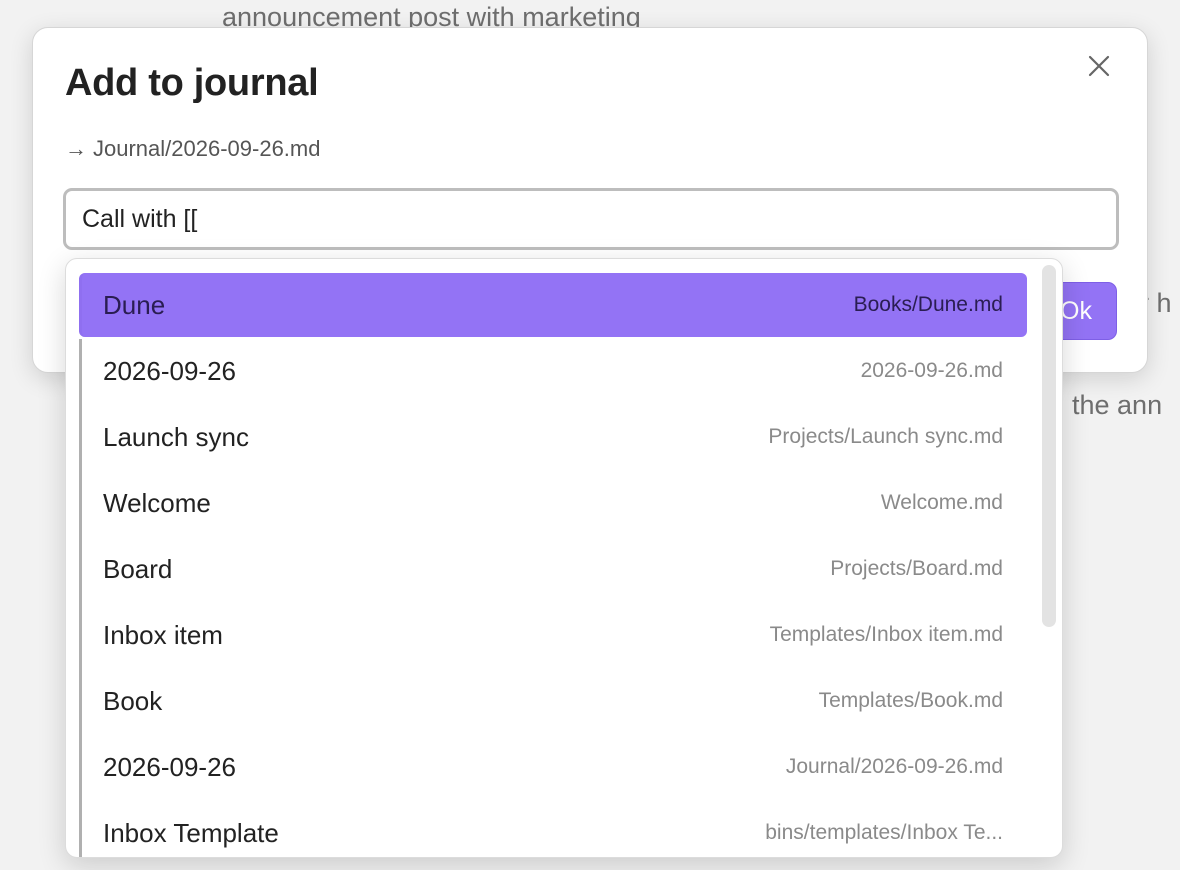 The width and height of the screenshot is (1180, 870). I want to click on suggestion-path: Books/Dune.md, so click(928, 304).